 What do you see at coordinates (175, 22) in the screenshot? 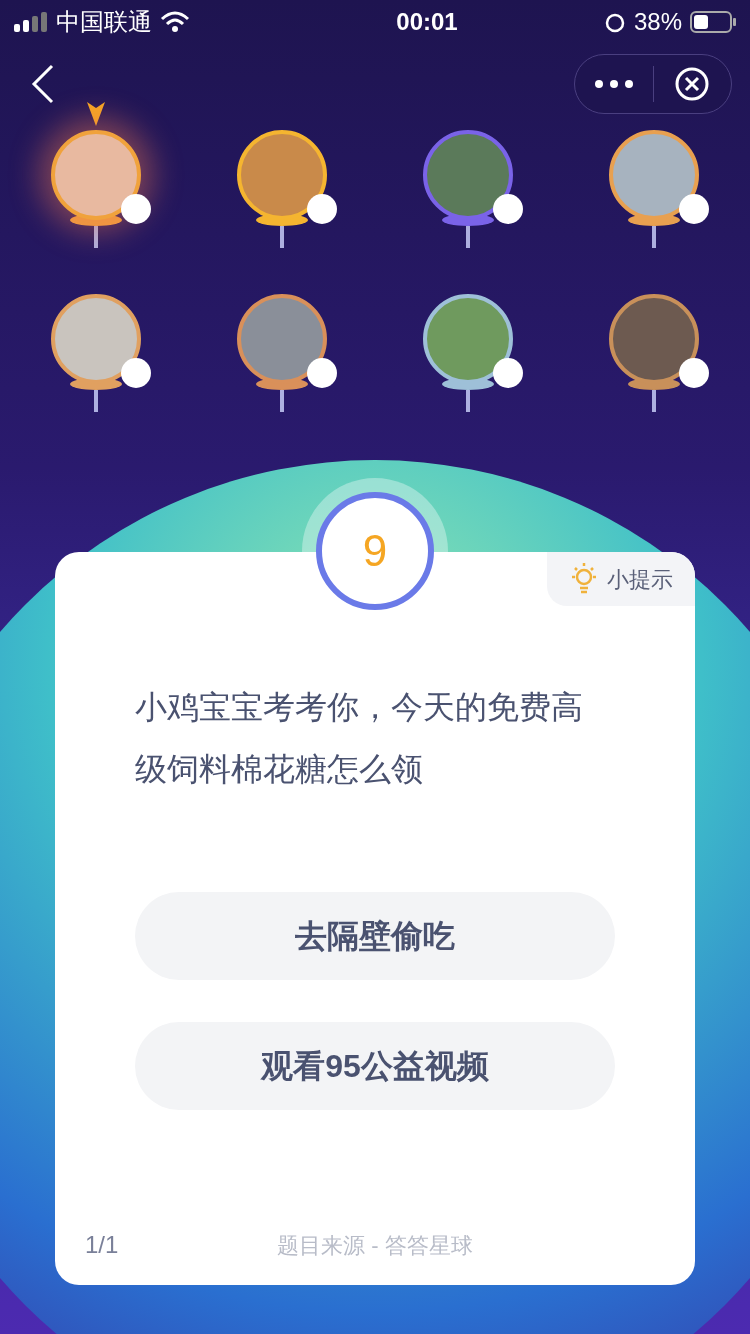
I see `wifi-icon` at bounding box center [175, 22].